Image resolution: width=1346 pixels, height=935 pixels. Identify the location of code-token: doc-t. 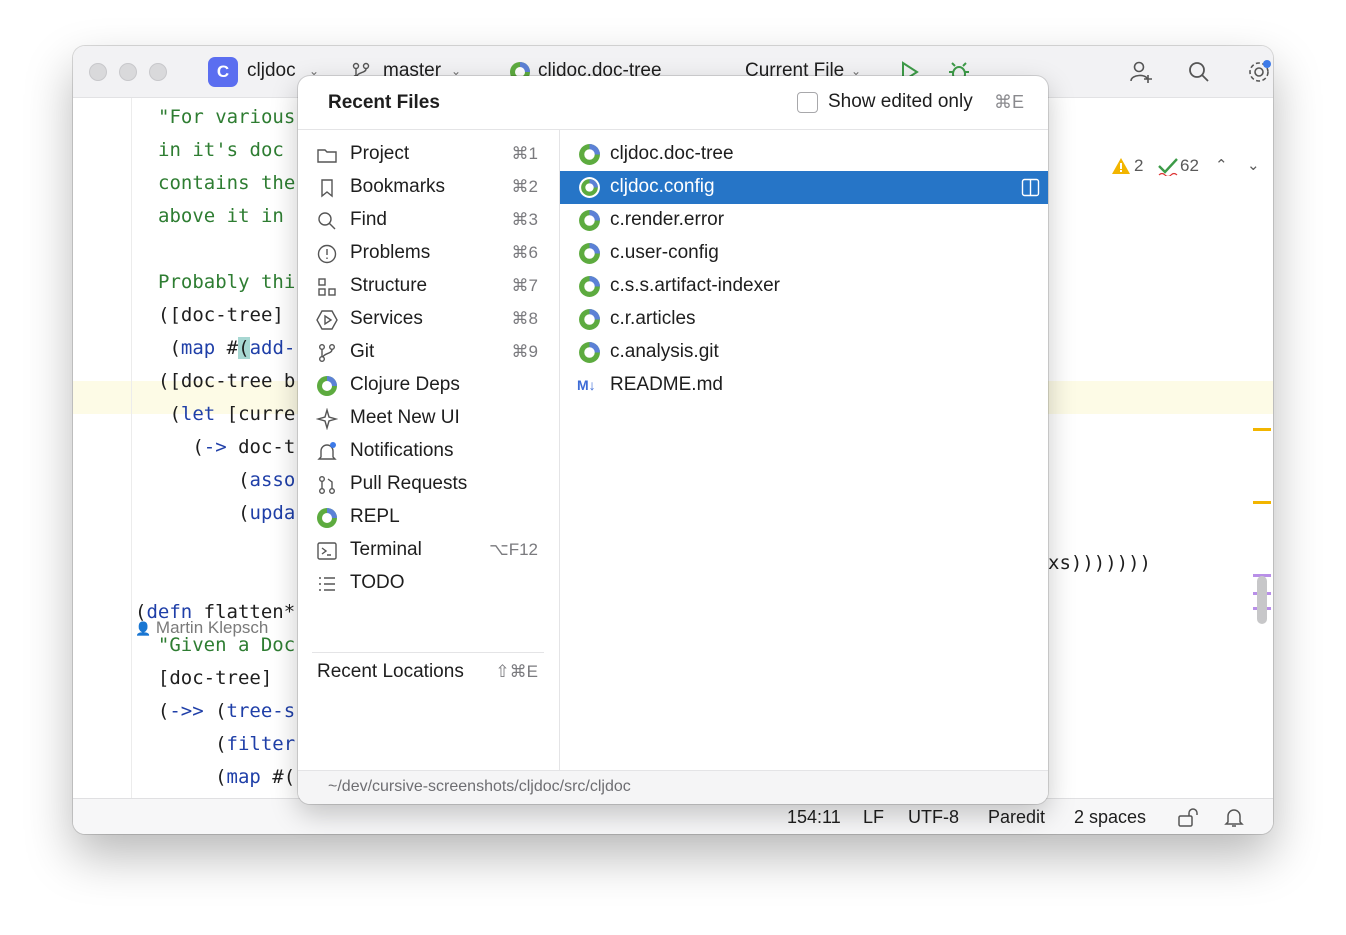
(261, 447).